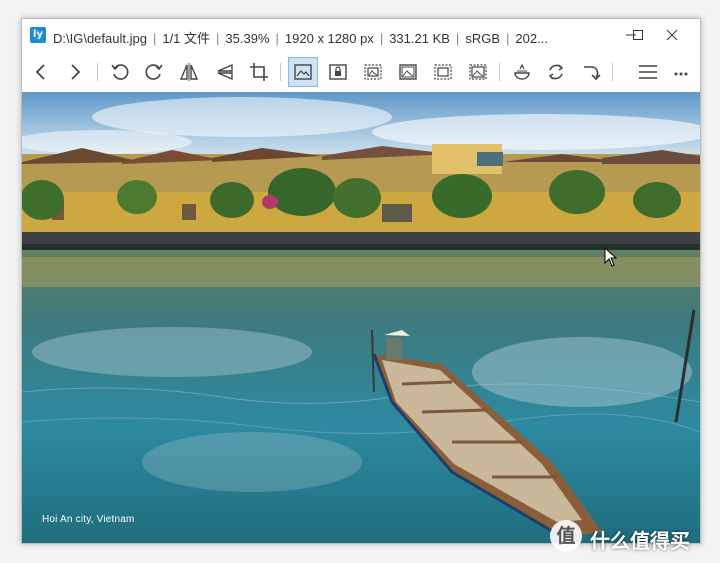 The width and height of the screenshot is (720, 563). What do you see at coordinates (672, 35) in the screenshot?
I see `close-icon` at bounding box center [672, 35].